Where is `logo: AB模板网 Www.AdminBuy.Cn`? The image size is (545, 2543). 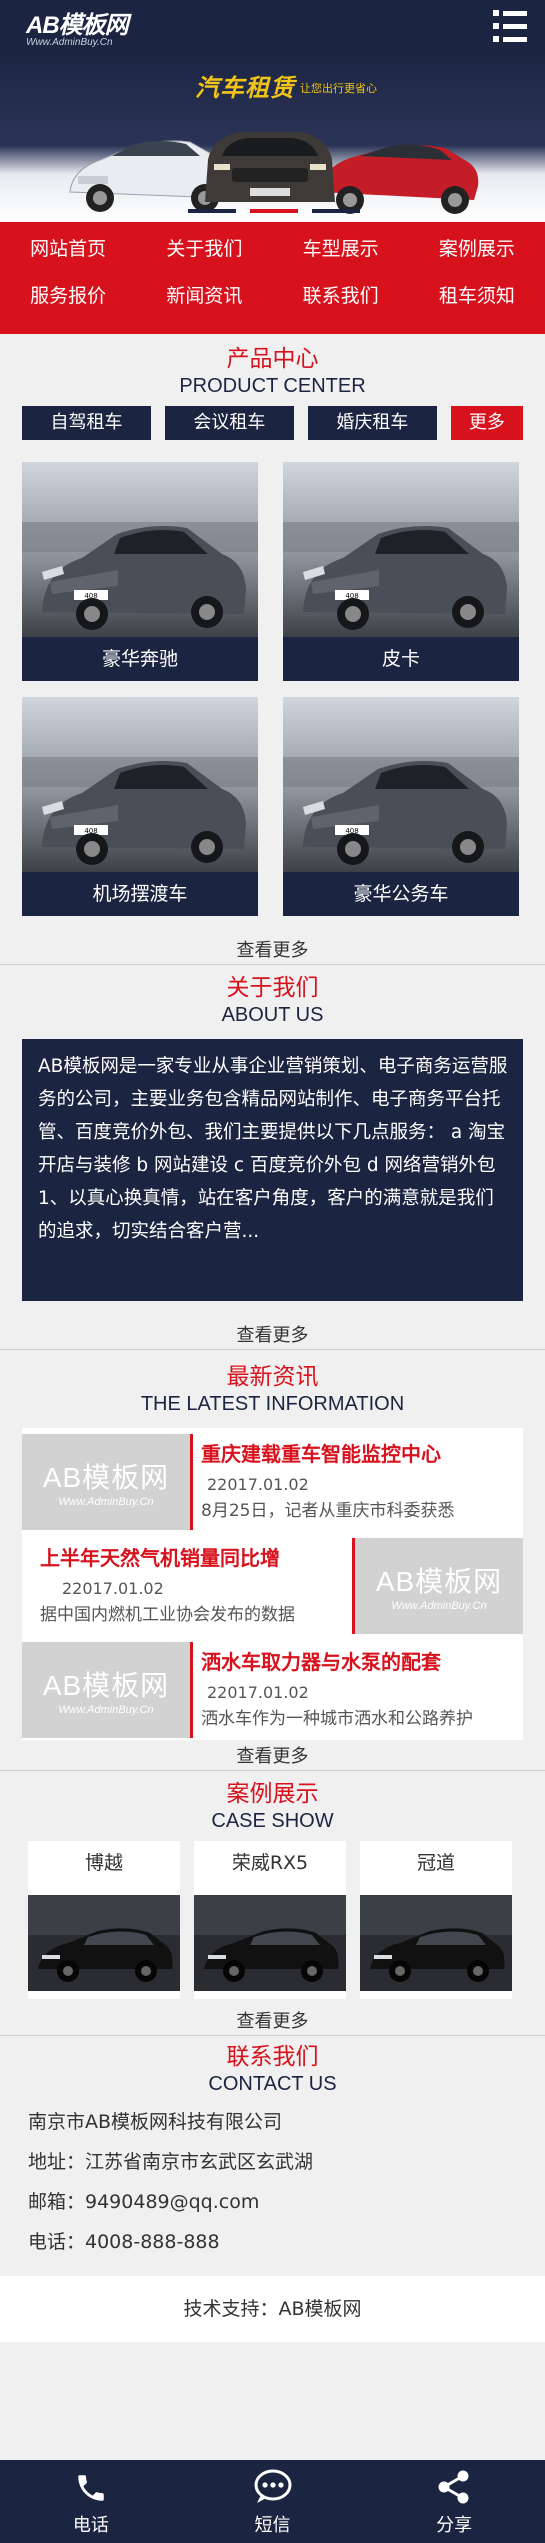 logo: AB模板网 Www.AdminBuy.Cn is located at coordinates (77, 26).